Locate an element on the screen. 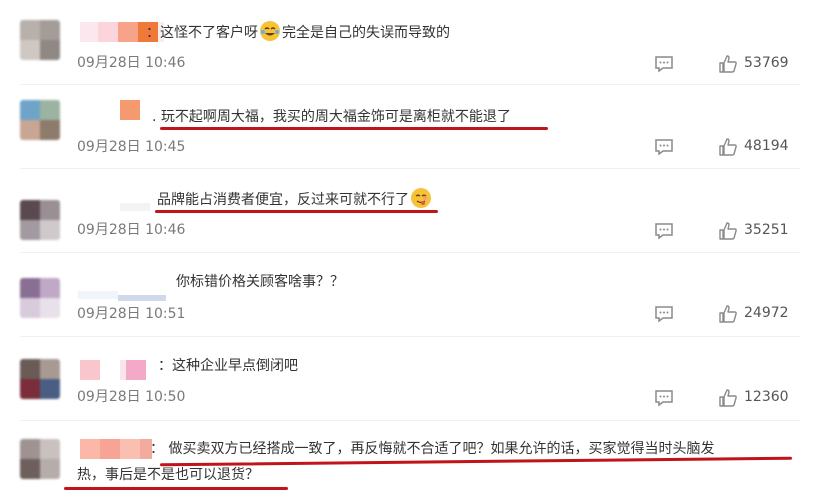 Image resolution: width=816 pixels, height=498 pixels. like-count: 24972 is located at coordinates (766, 313).